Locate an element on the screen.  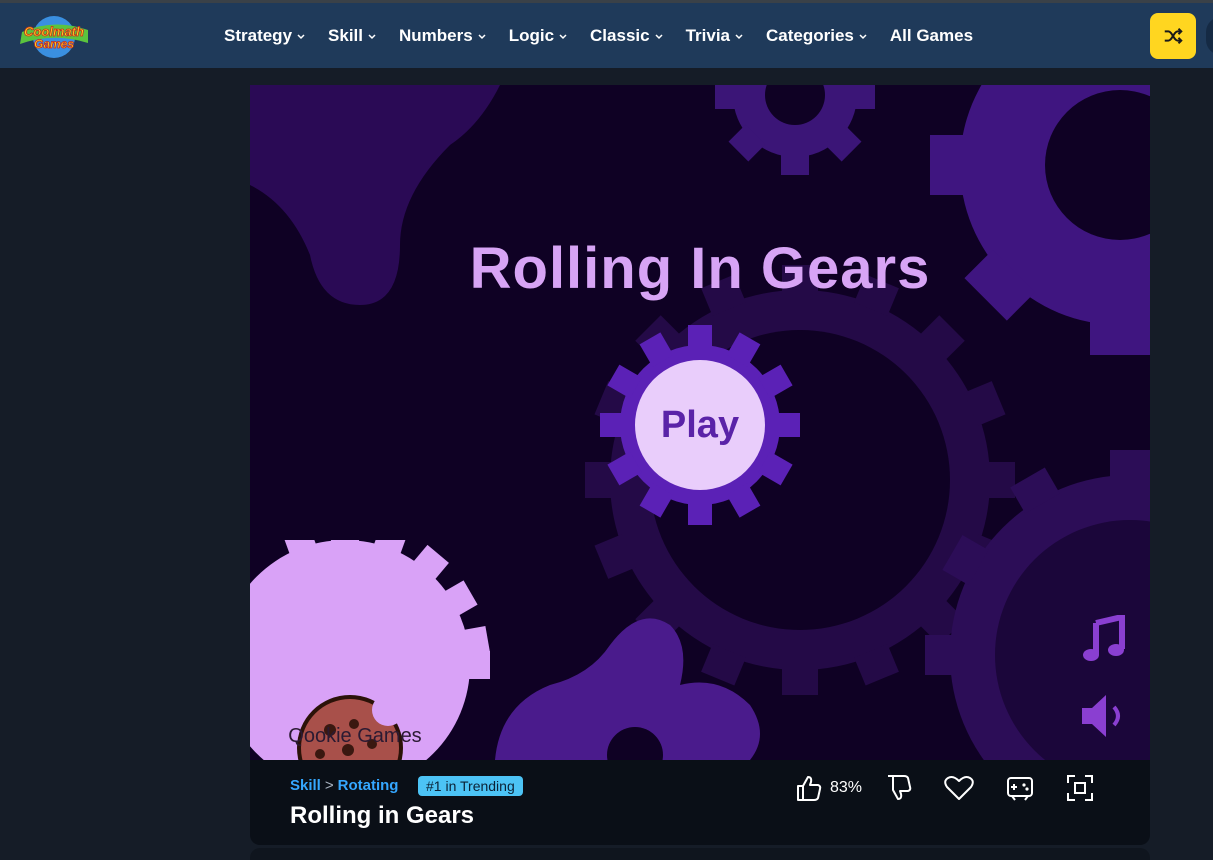
developer-splash: Qookie Games is located at coordinates (370, 640).